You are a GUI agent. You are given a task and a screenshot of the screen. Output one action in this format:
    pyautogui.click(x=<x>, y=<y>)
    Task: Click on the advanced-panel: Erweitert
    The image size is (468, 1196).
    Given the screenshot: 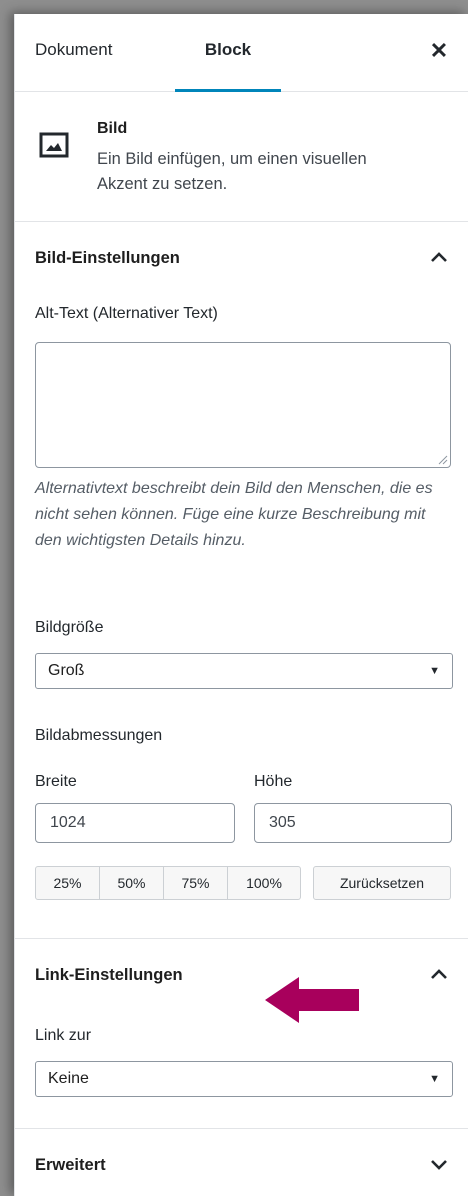 What is the action you would take?
    pyautogui.click(x=241, y=1162)
    